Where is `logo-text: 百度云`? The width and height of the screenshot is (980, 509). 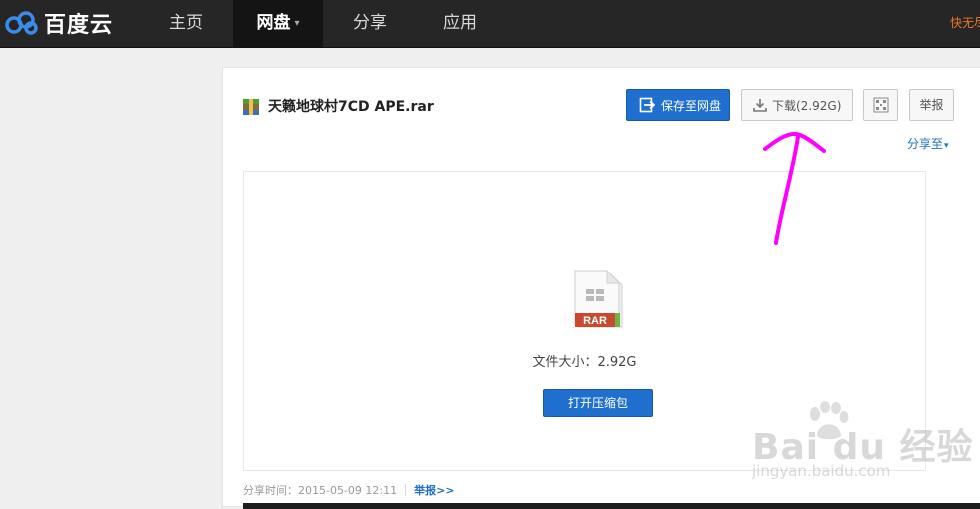 logo-text: 百度云 is located at coordinates (79, 25).